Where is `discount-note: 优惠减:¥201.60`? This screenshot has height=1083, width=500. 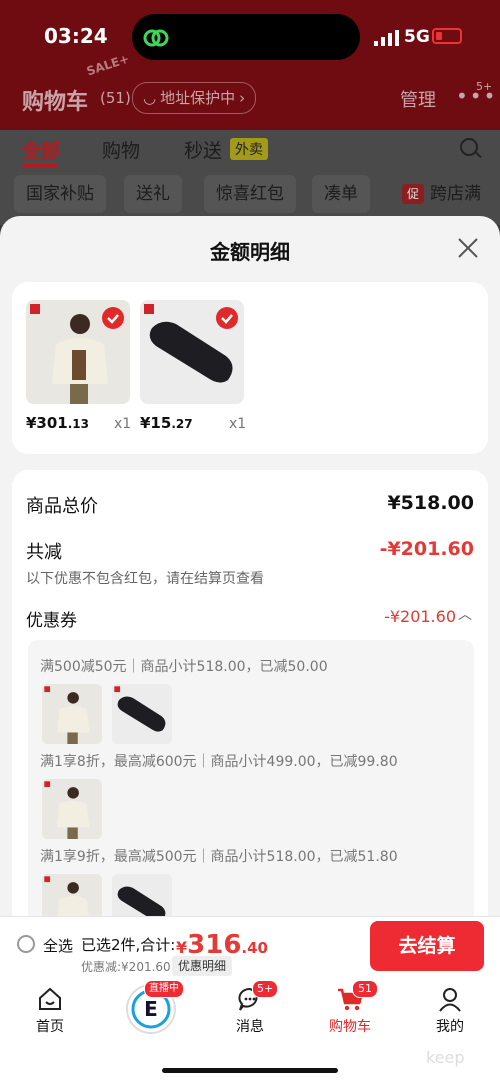
discount-note: 优惠减:¥201.60 is located at coordinates (126, 967).